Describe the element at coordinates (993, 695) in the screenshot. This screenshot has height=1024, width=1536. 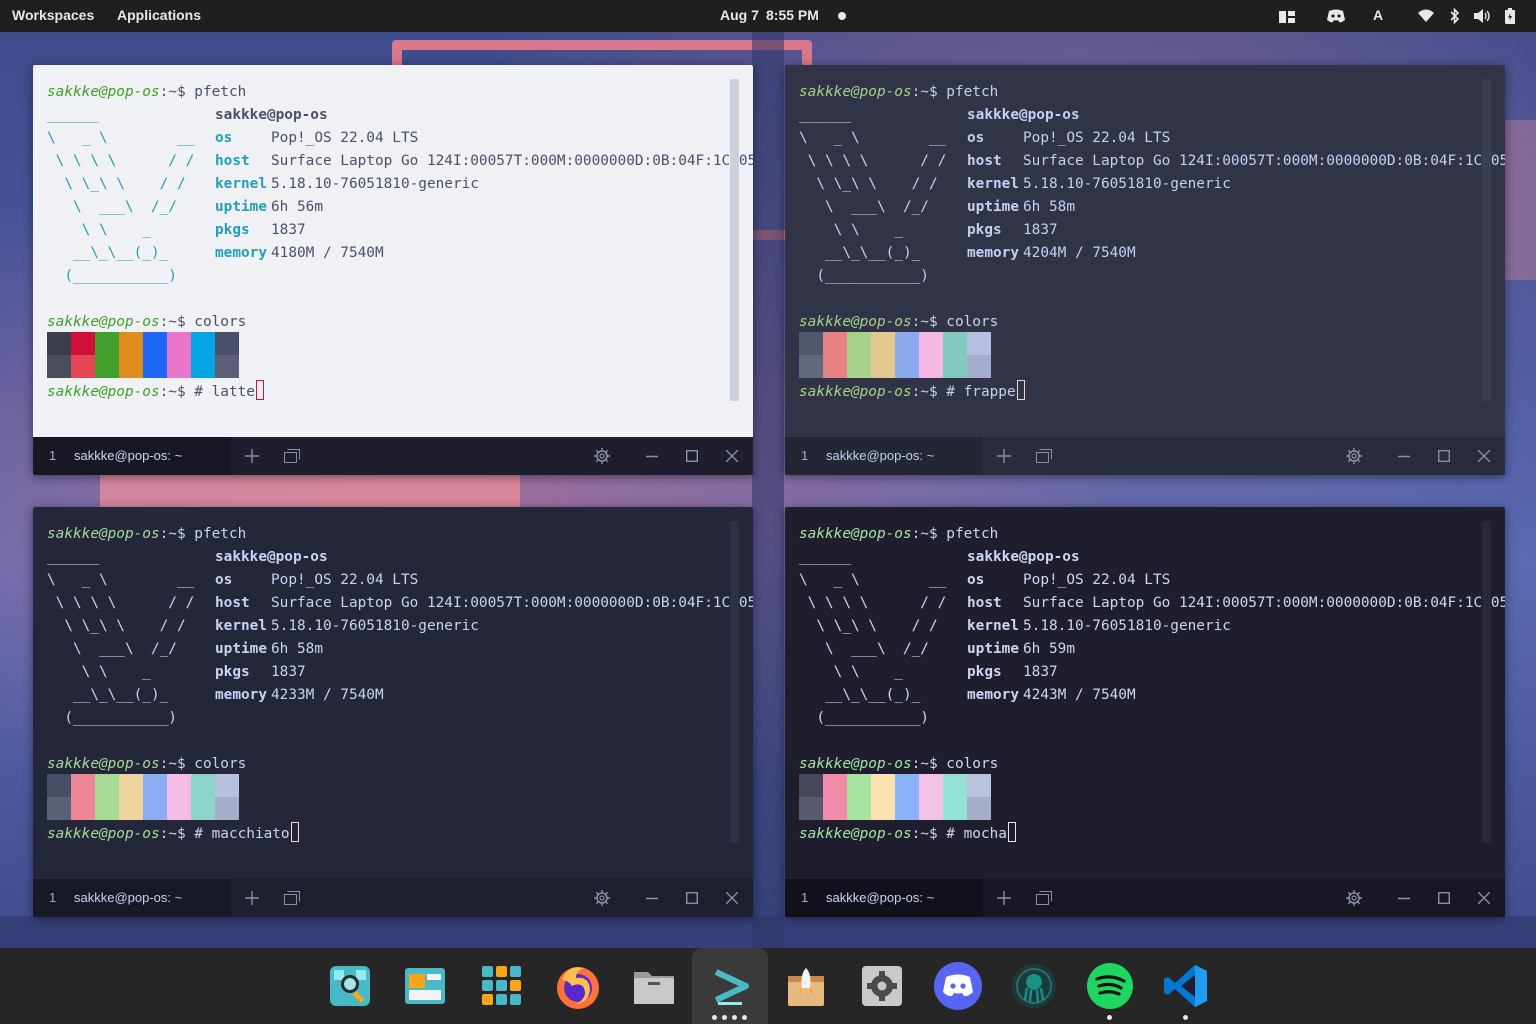
I see `pfetch-label-memory: memory` at that location.